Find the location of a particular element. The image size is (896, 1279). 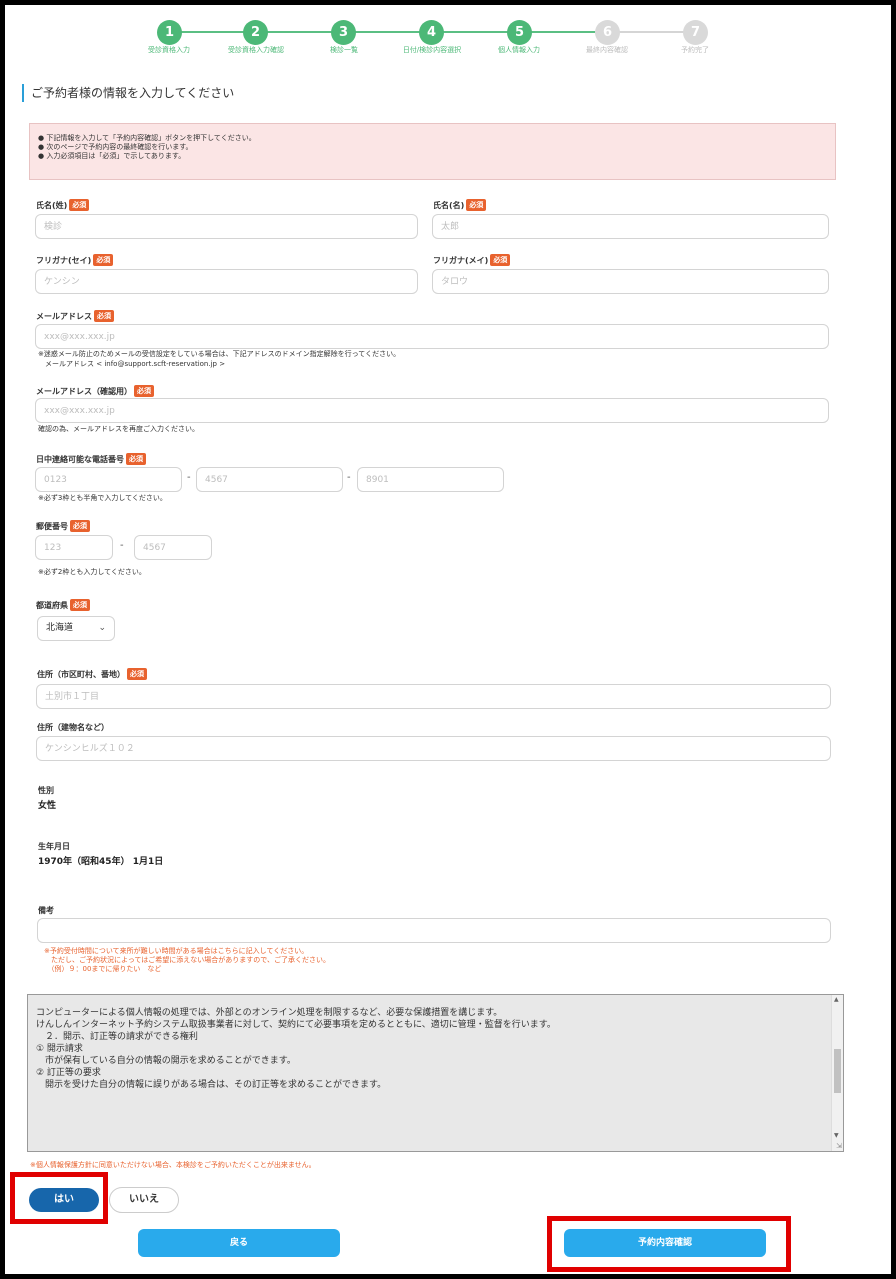

prefecture-select: 北海道 ⌄ is located at coordinates (76, 628).